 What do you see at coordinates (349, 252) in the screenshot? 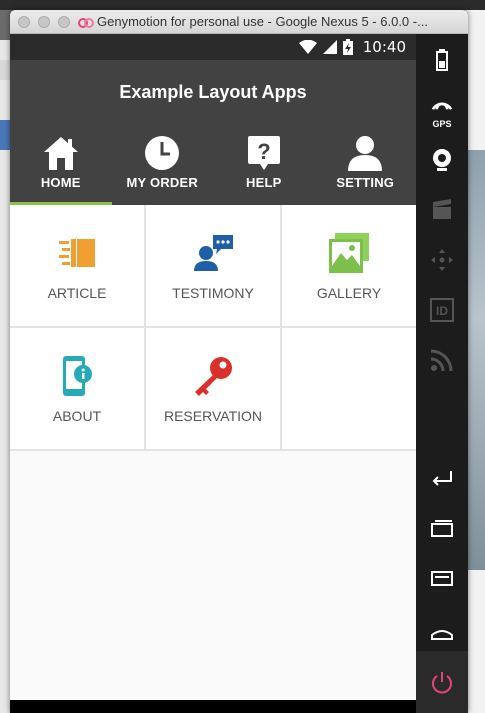
I see `gallery-icon` at bounding box center [349, 252].